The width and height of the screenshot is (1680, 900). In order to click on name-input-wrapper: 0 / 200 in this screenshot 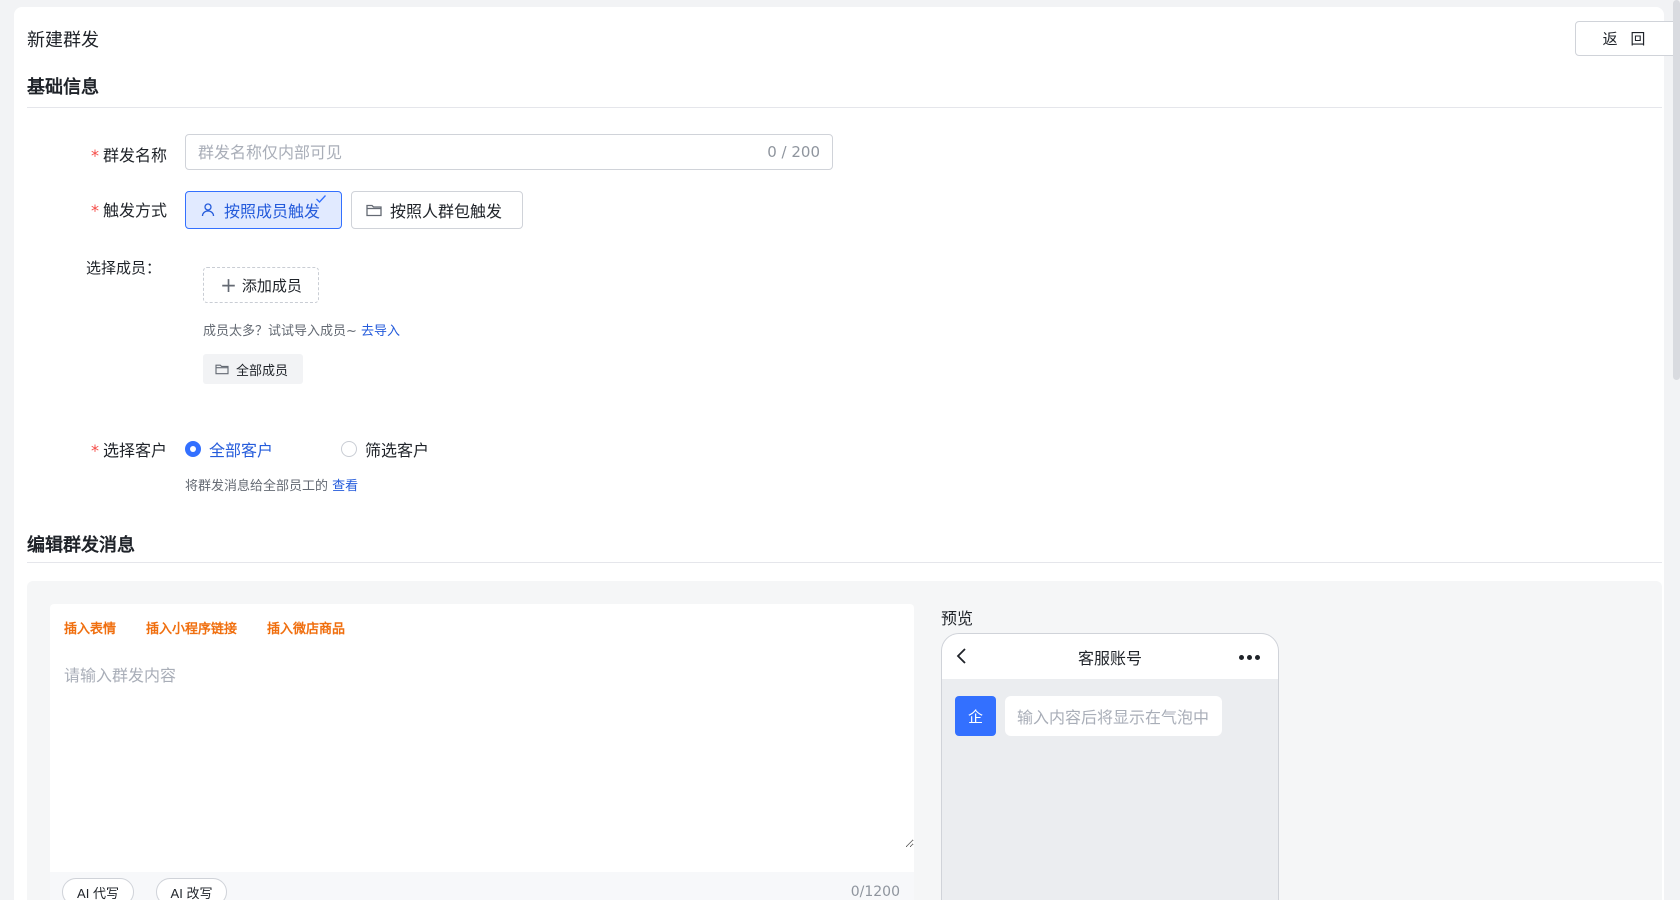, I will do `click(509, 152)`.